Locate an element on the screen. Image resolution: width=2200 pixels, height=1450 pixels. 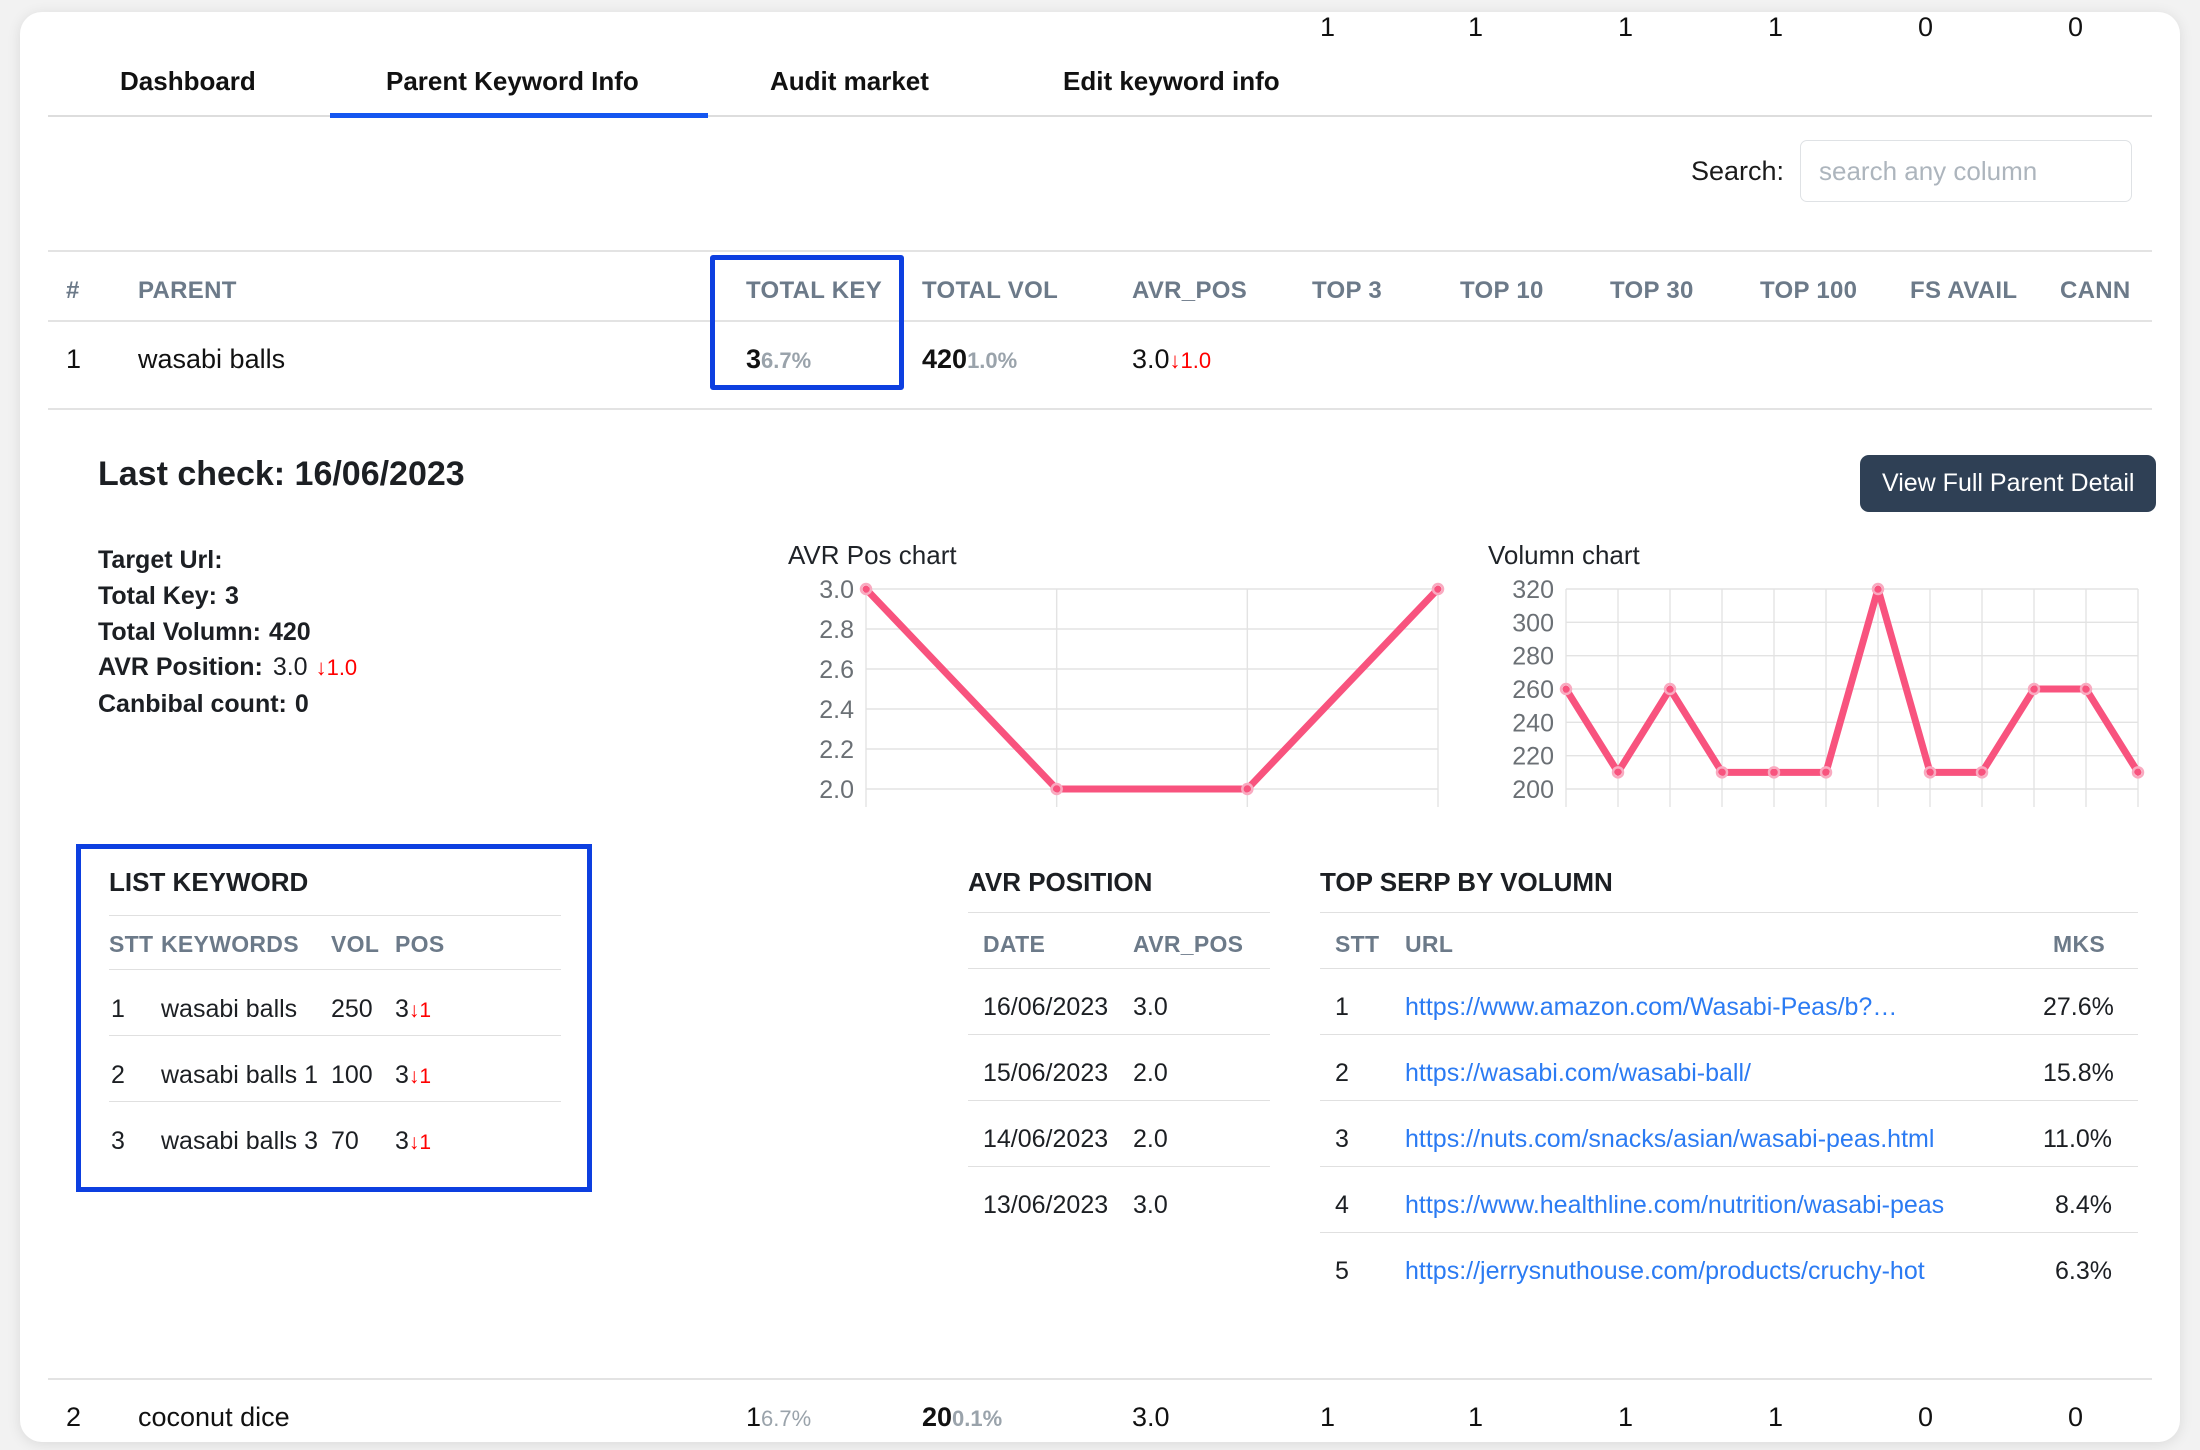
last-check-title: Last check: 16/06/2023 is located at coordinates (281, 474).